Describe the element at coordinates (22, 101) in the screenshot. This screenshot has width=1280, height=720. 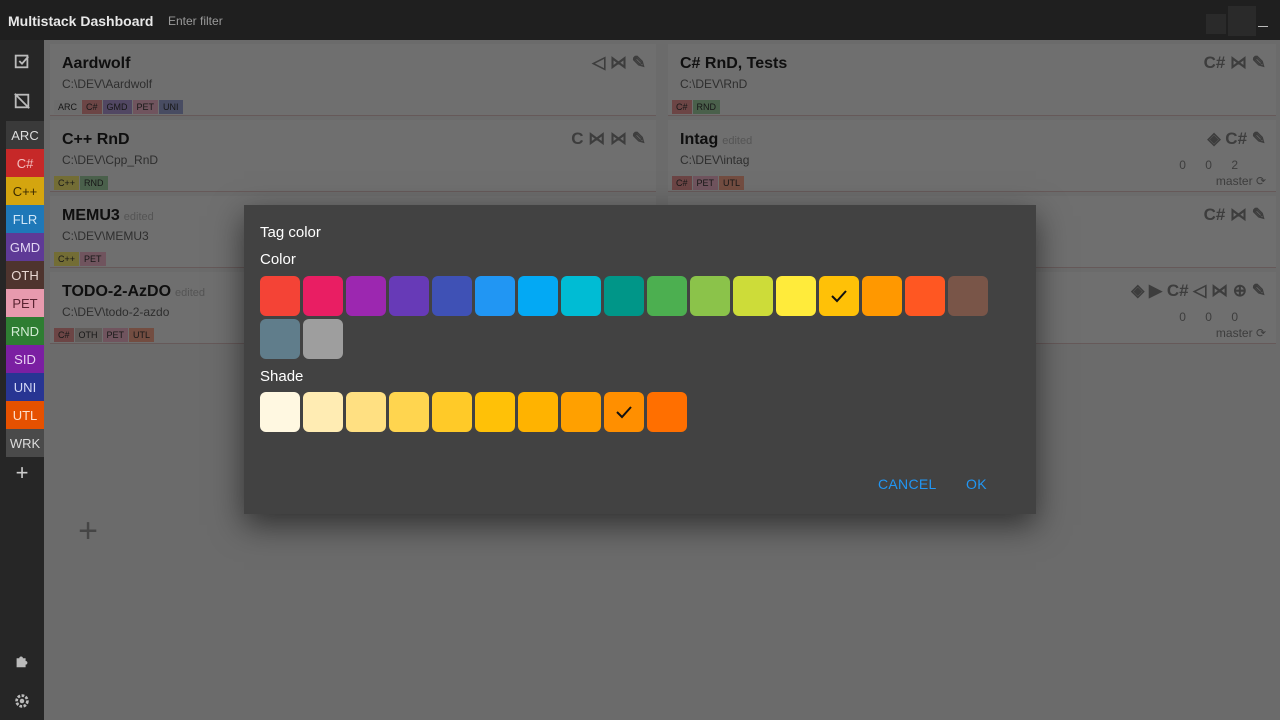
I see `hide-icon` at that location.